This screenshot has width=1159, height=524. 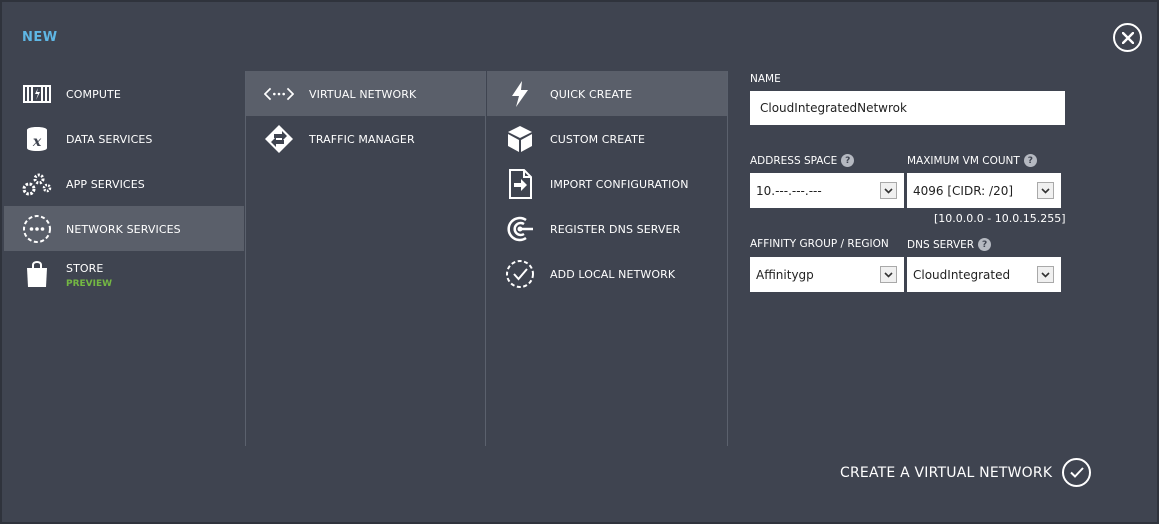 What do you see at coordinates (105, 184) in the screenshot?
I see `category-label: APP SERVICES` at bounding box center [105, 184].